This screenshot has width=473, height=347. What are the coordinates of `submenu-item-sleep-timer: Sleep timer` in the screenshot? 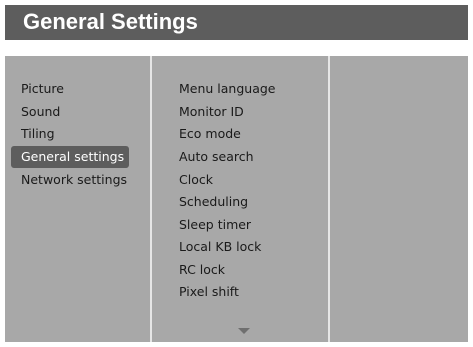 It's located at (215, 225).